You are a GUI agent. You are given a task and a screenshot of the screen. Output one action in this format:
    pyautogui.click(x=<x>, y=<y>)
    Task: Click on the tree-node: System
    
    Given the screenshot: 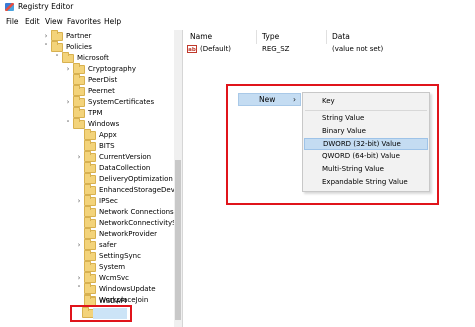 What is the action you would take?
    pyautogui.click(x=128, y=267)
    